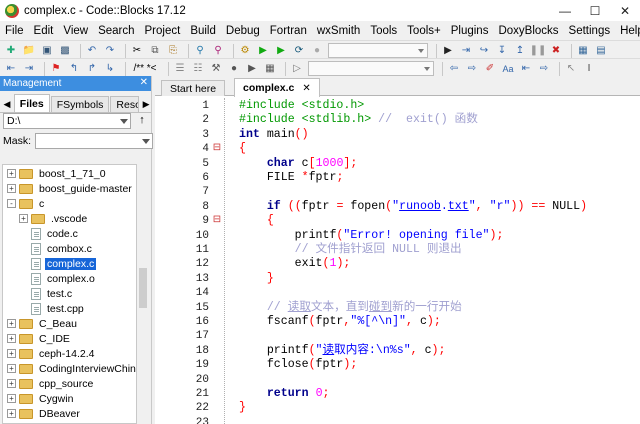 Image resolution: width=640 pixels, height=424 pixels. Describe the element at coordinates (26, 203) in the screenshot. I see `tree-folder: -c` at that location.